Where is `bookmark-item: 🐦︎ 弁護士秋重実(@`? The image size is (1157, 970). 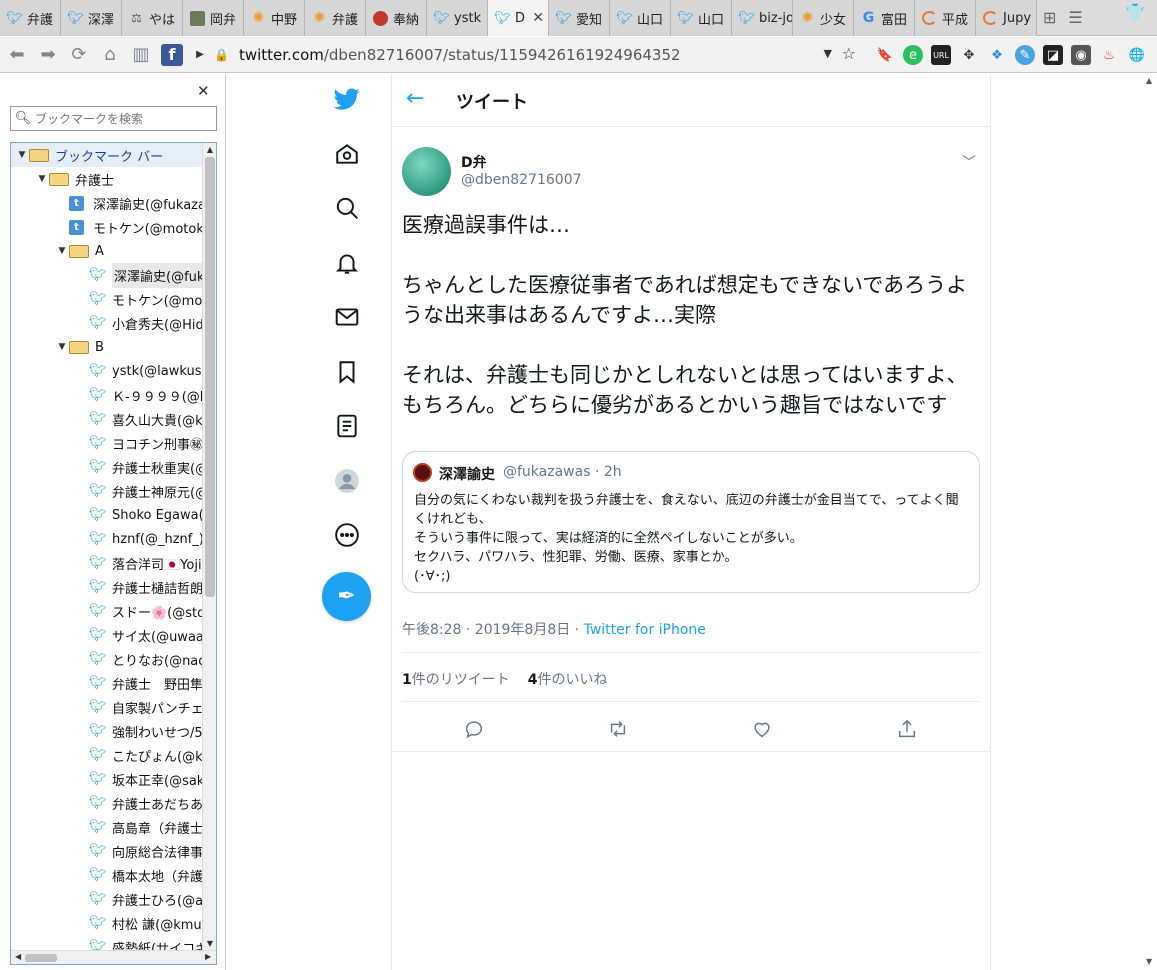 bookmark-item: 🐦︎ 弁護士秋重実(@ is located at coordinates (109, 467).